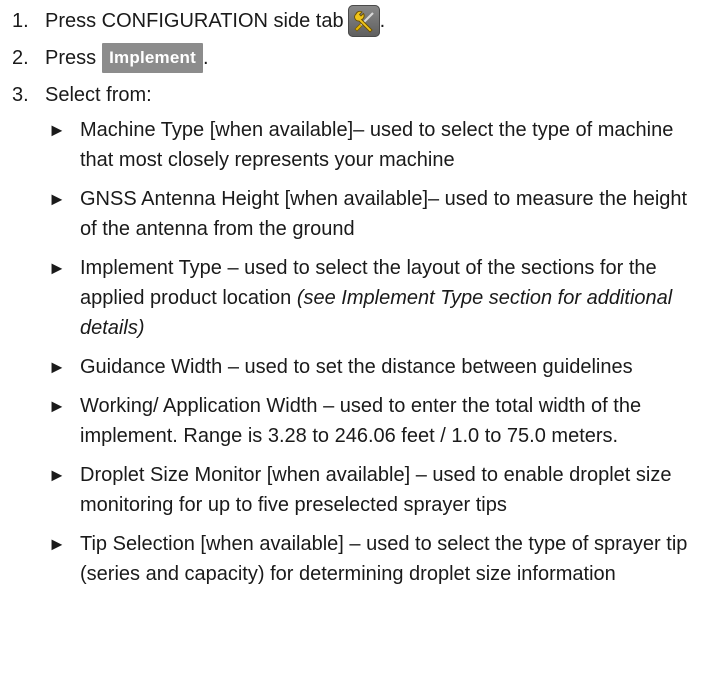 This screenshot has height=698, width=707. Describe the element at coordinates (20, 57) in the screenshot. I see `step-number: 2.` at that location.